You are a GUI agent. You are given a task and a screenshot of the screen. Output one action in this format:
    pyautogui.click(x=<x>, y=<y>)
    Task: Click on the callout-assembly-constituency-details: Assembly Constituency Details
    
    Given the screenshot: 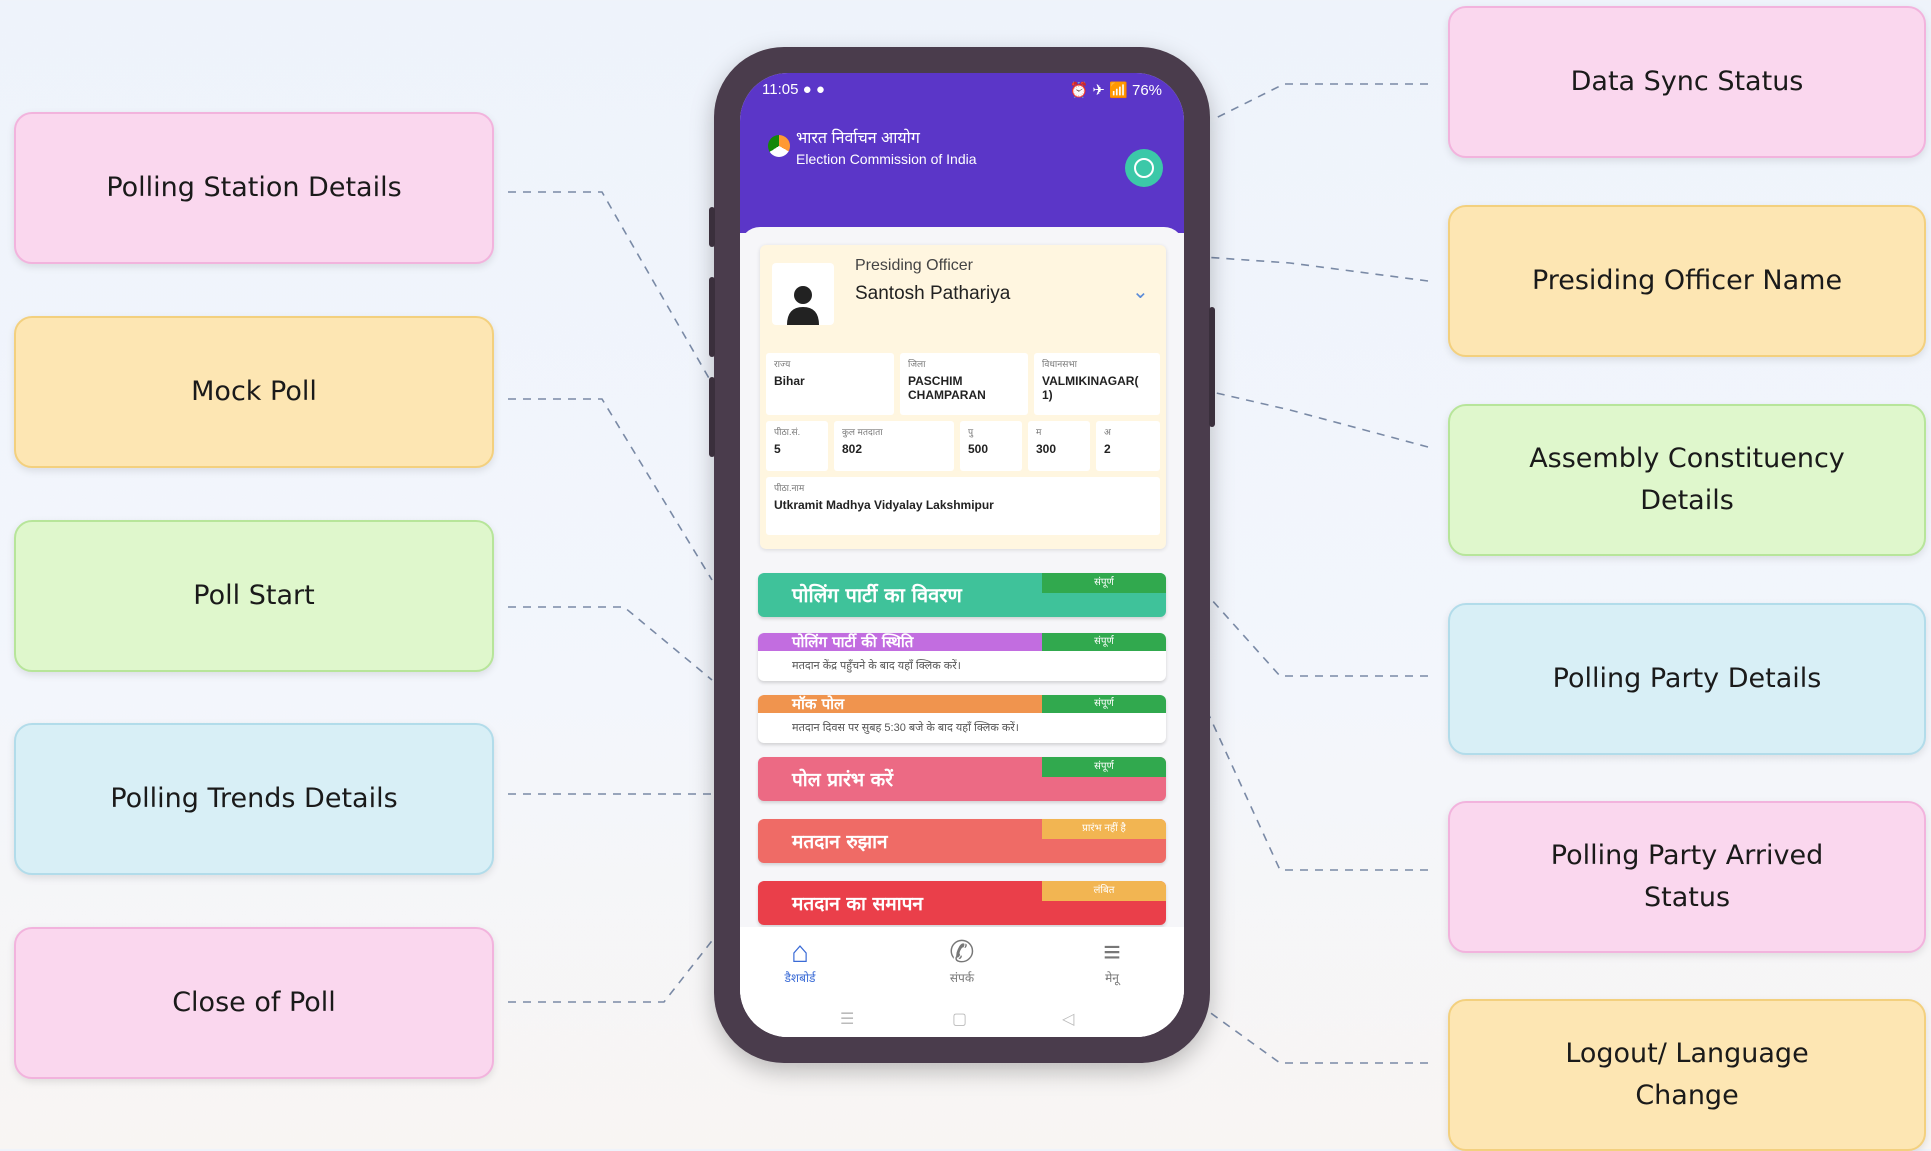 What is the action you would take?
    pyautogui.click(x=1687, y=480)
    